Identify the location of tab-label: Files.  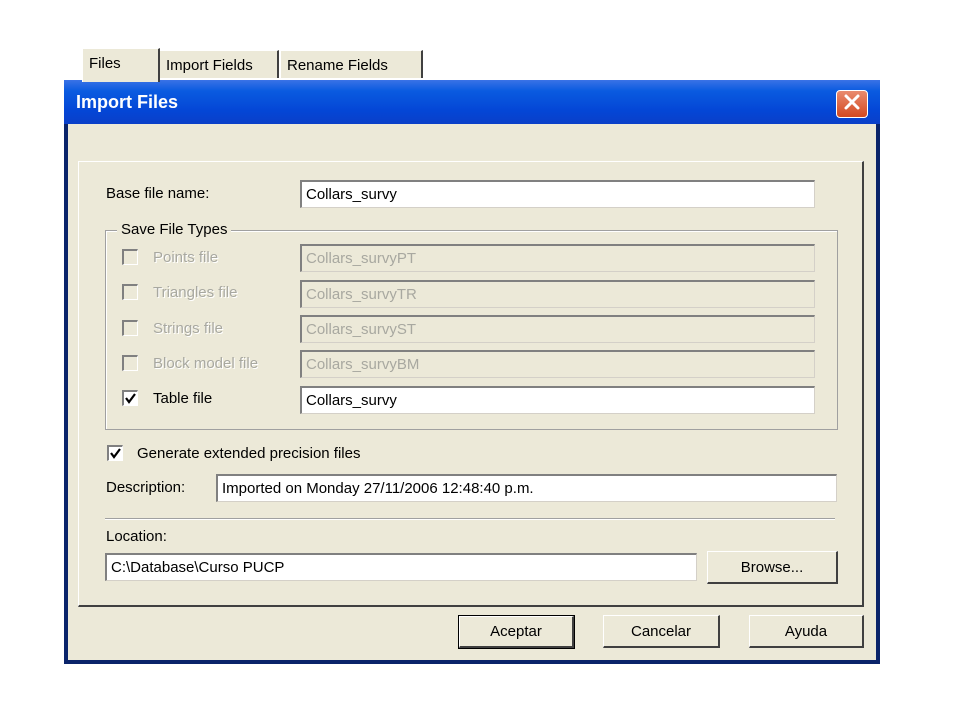
(105, 63).